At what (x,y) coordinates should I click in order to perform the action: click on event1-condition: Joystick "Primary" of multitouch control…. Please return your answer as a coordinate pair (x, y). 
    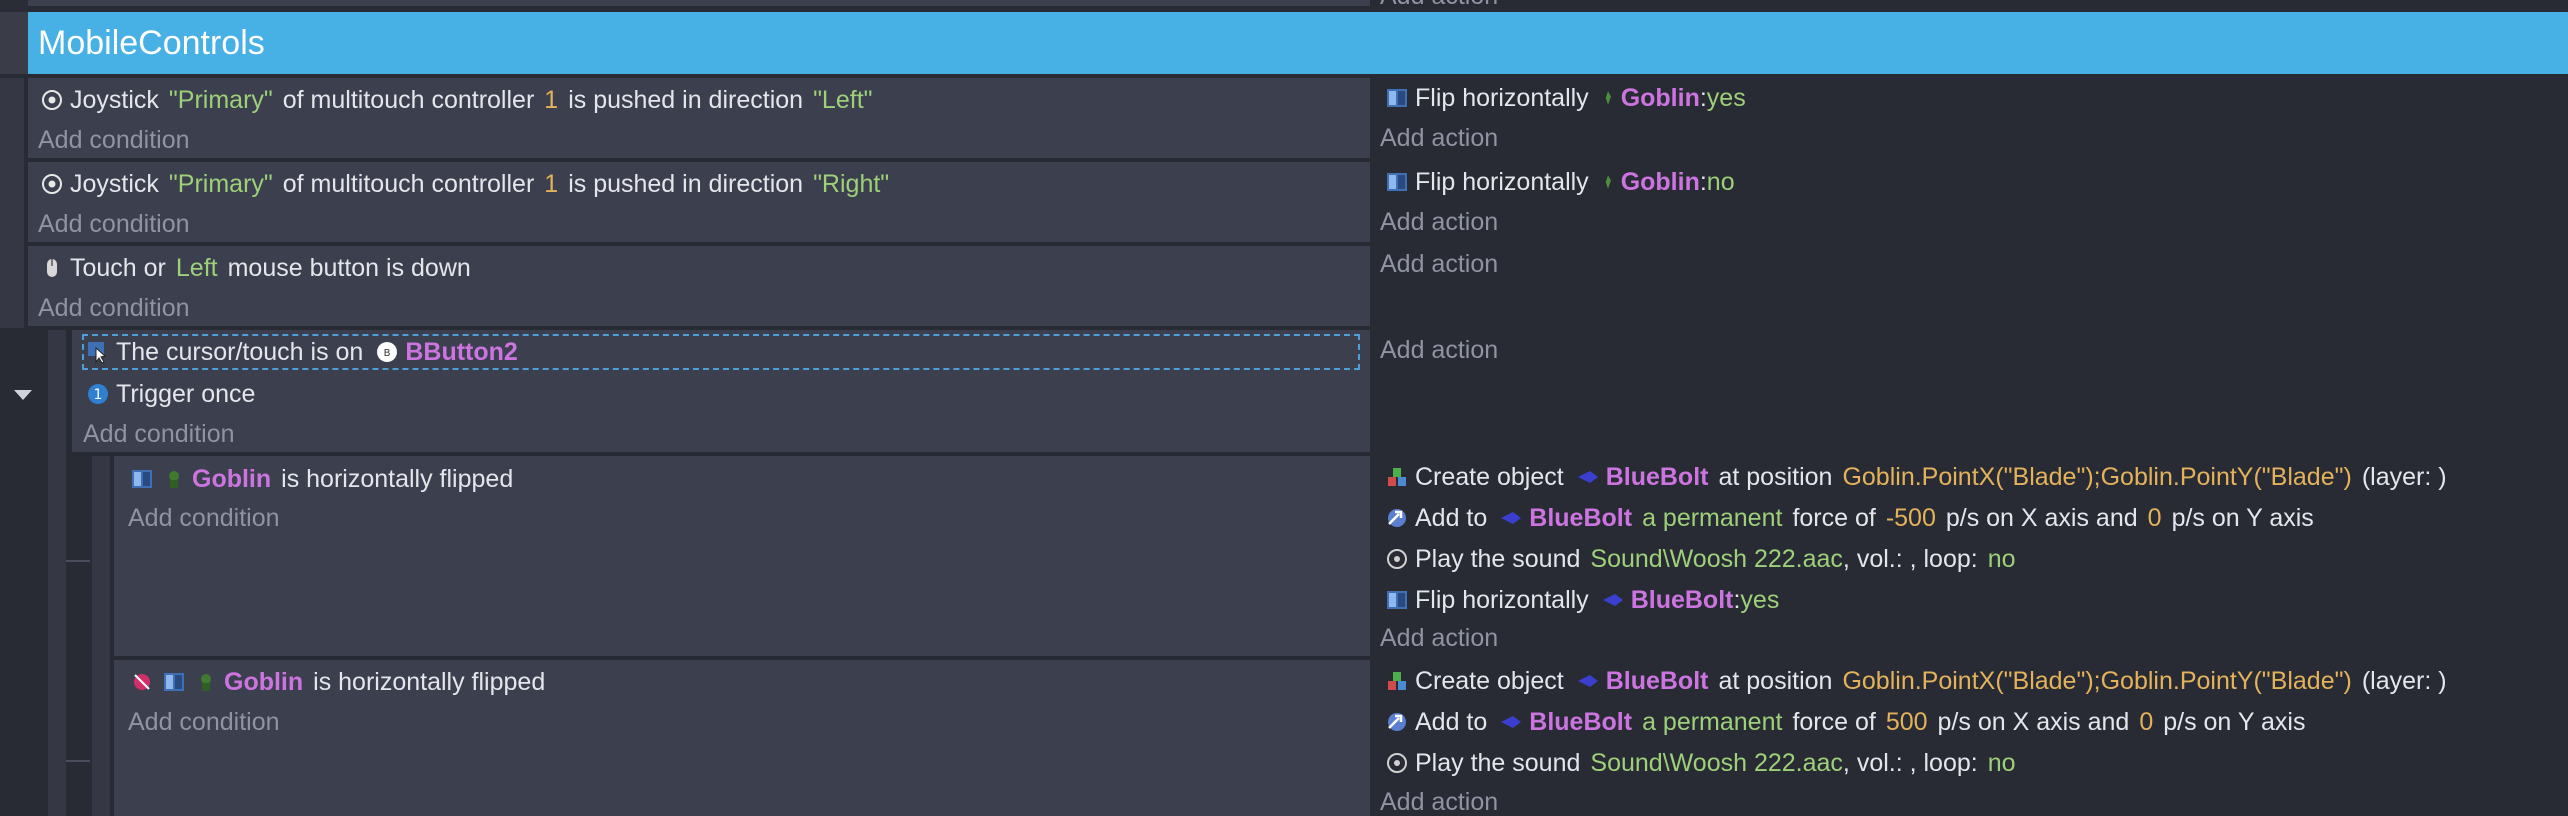
    Looking at the image, I should click on (455, 100).